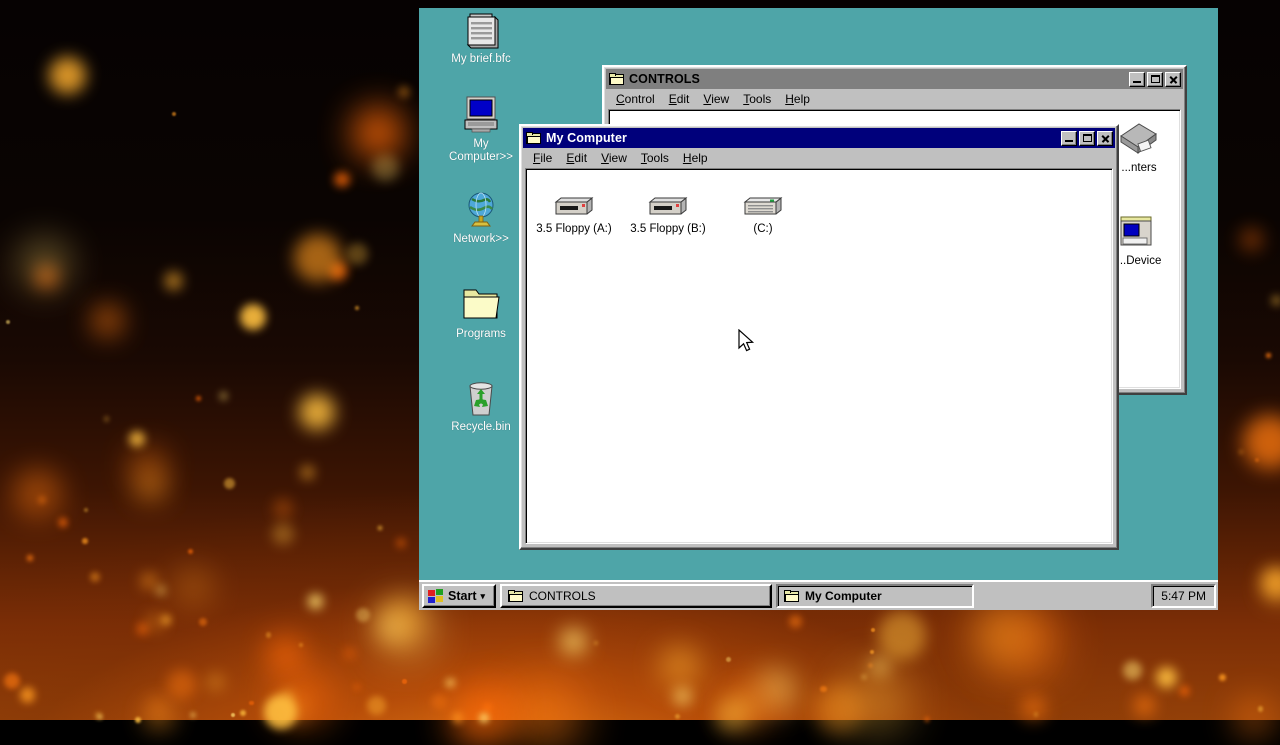  What do you see at coordinates (894, 79) in the screenshot?
I see `controls-window-titlebar: CONTROLS` at bounding box center [894, 79].